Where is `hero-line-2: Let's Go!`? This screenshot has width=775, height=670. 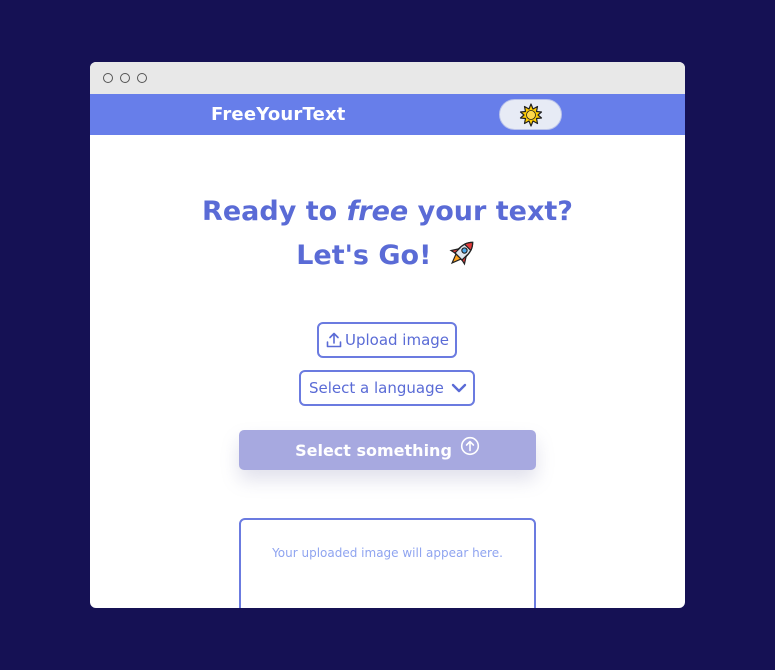 hero-line-2: Let's Go! is located at coordinates (387, 256).